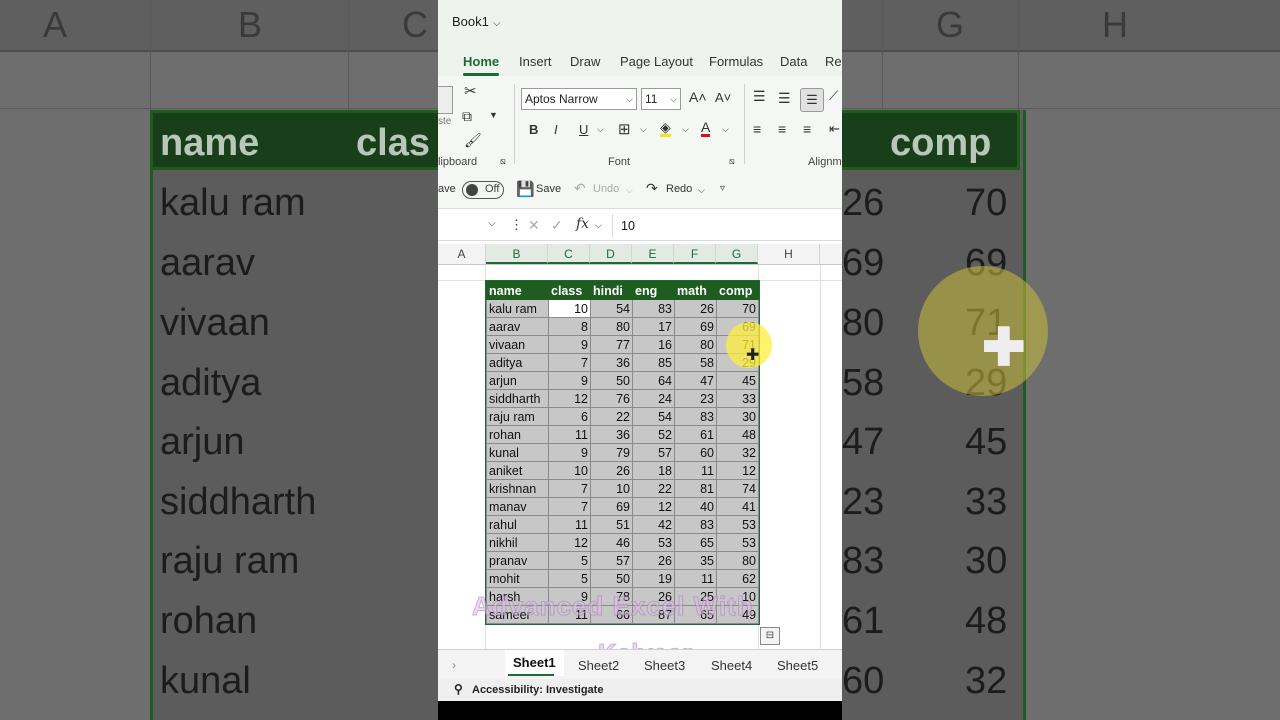 This screenshot has width=1280, height=720. I want to click on table-cell: 51, so click(611, 524).